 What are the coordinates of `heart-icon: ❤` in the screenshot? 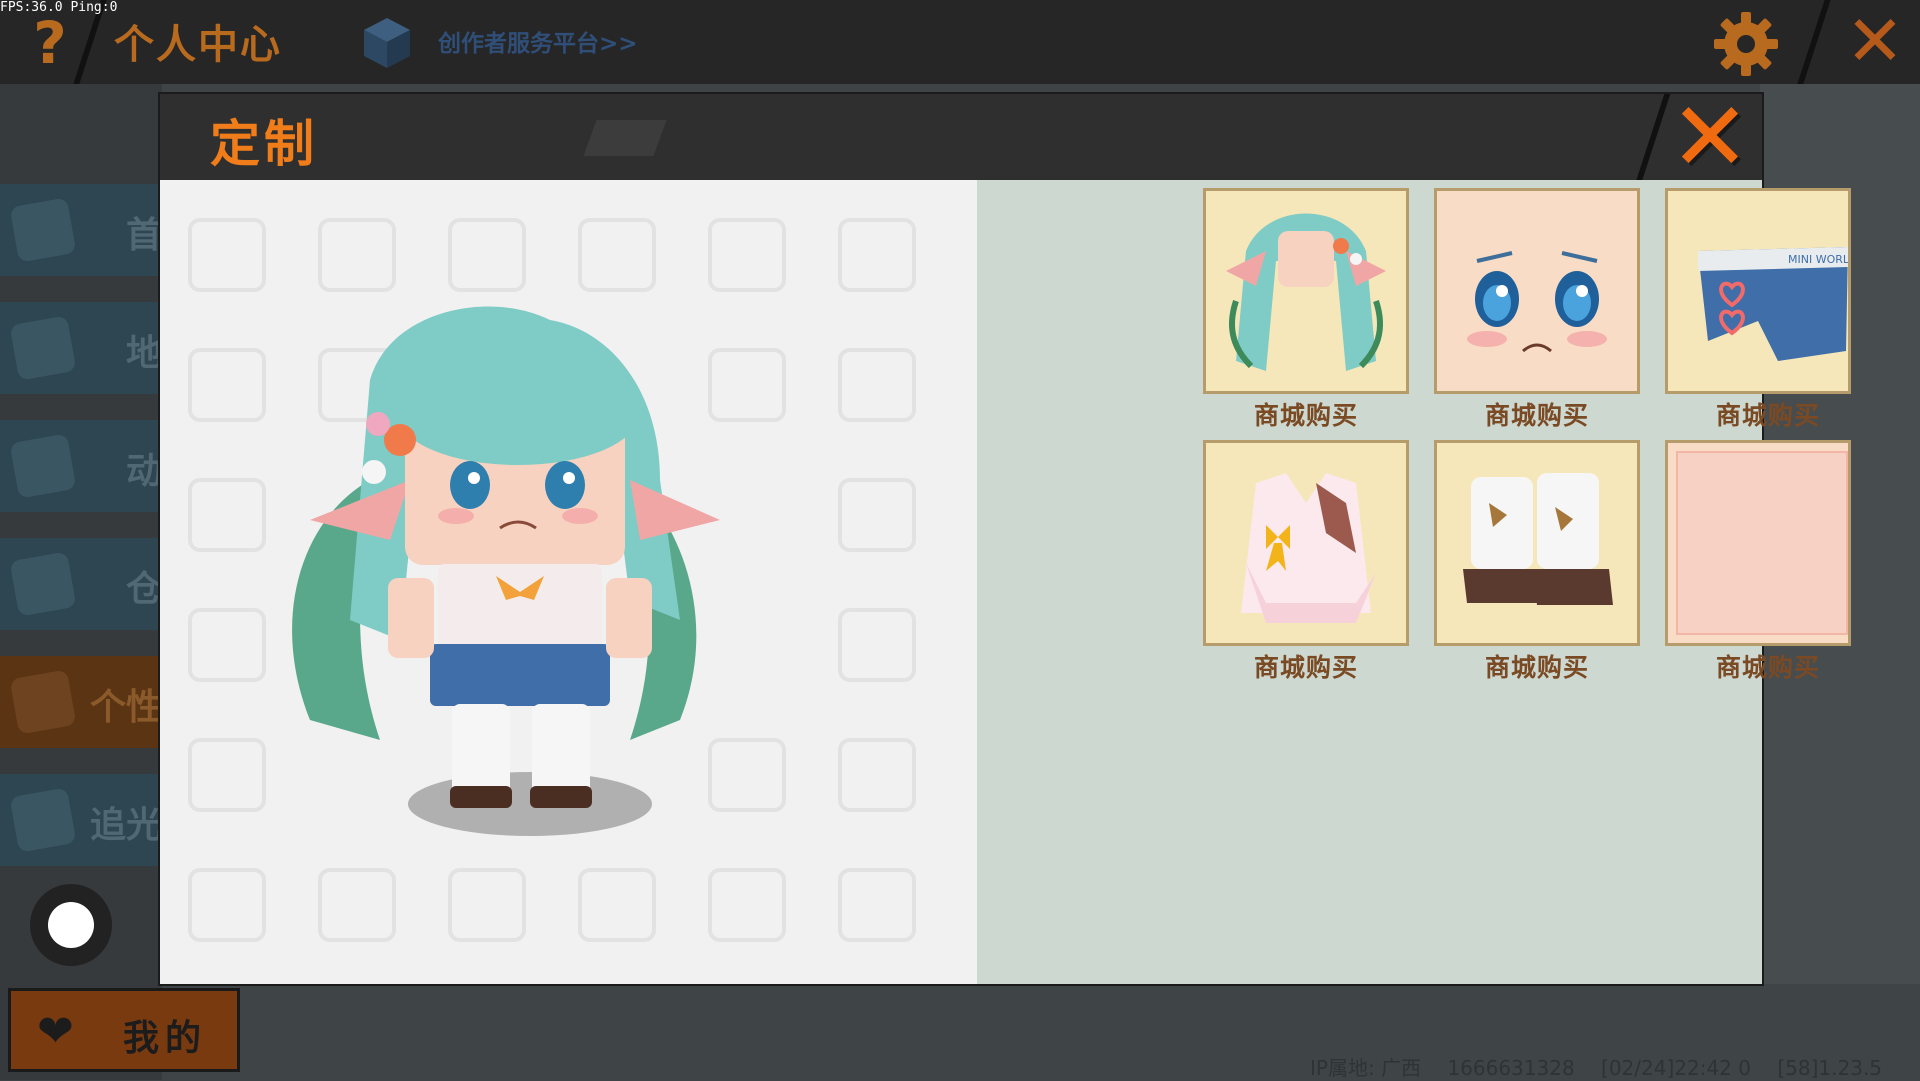 It's located at (55, 1031).